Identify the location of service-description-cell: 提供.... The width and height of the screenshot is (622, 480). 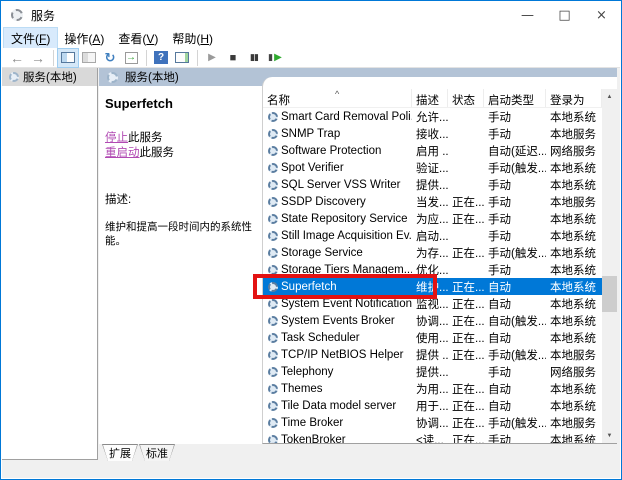
(432, 185).